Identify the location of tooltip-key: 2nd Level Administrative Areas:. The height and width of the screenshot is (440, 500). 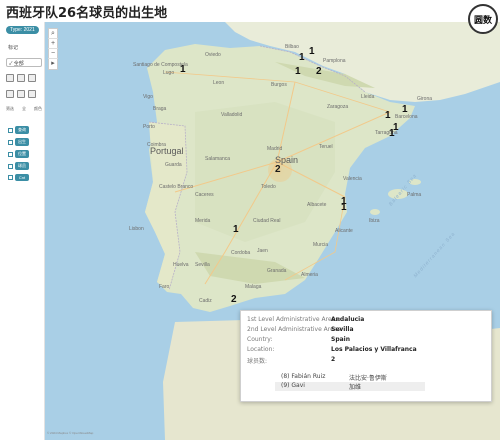
(295, 329).